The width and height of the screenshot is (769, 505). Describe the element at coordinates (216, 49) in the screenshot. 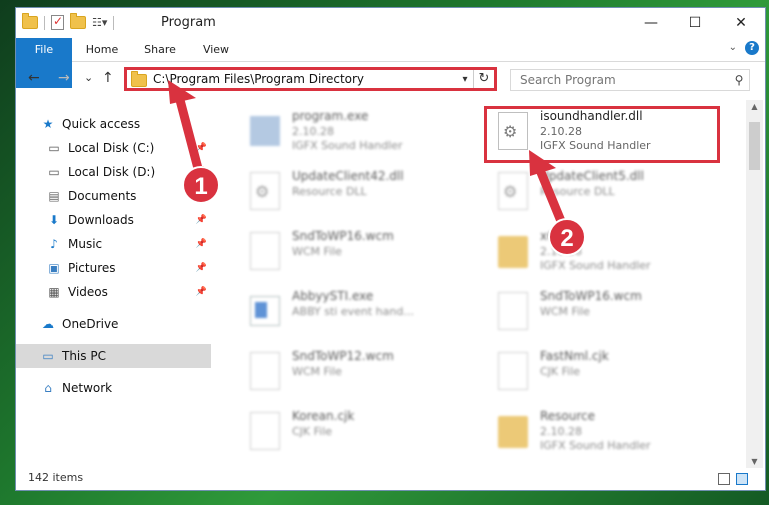

I see `tab-view: View` at that location.